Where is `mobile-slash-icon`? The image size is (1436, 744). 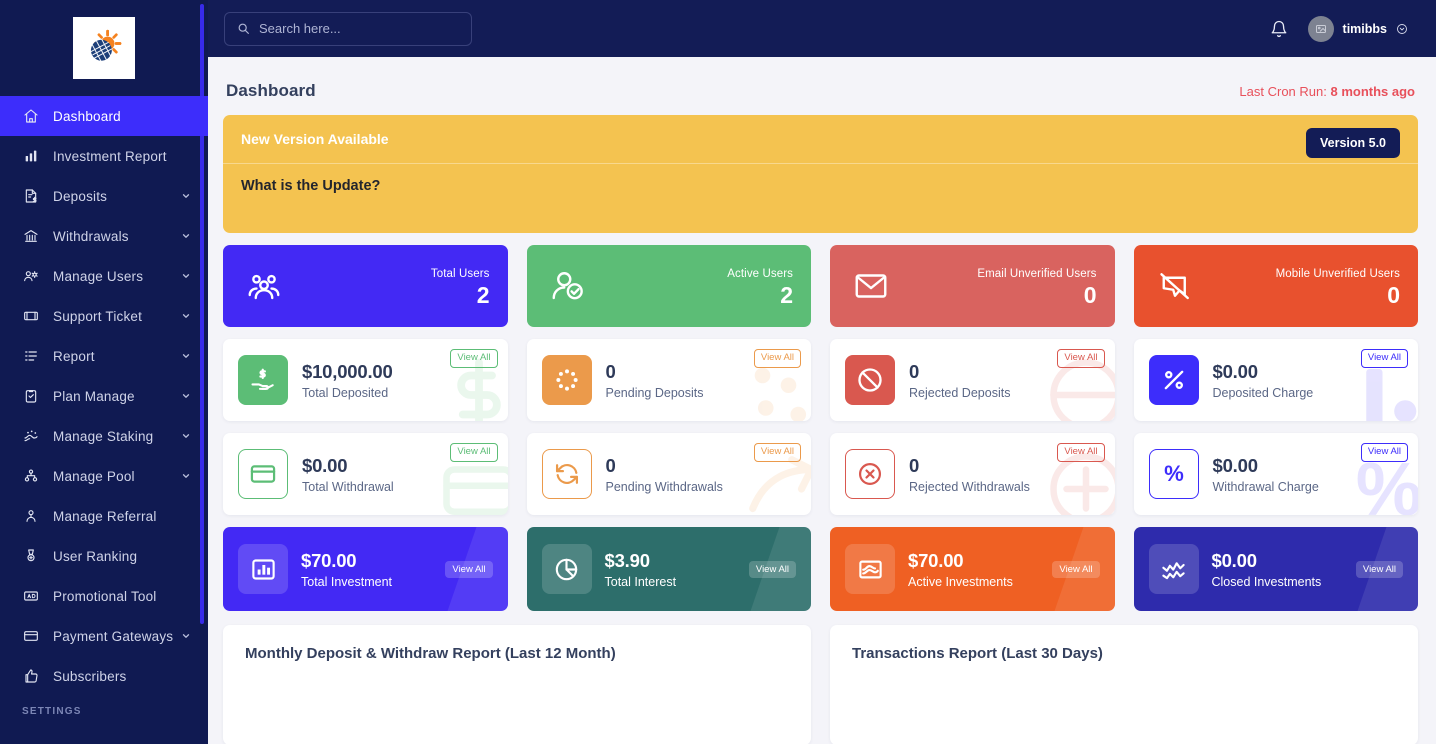 mobile-slash-icon is located at coordinates (1175, 286).